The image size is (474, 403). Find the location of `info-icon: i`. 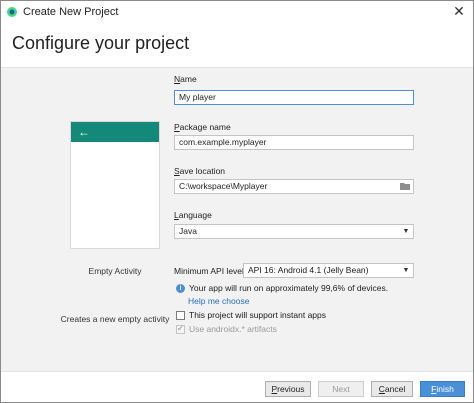

info-icon: i is located at coordinates (180, 288).